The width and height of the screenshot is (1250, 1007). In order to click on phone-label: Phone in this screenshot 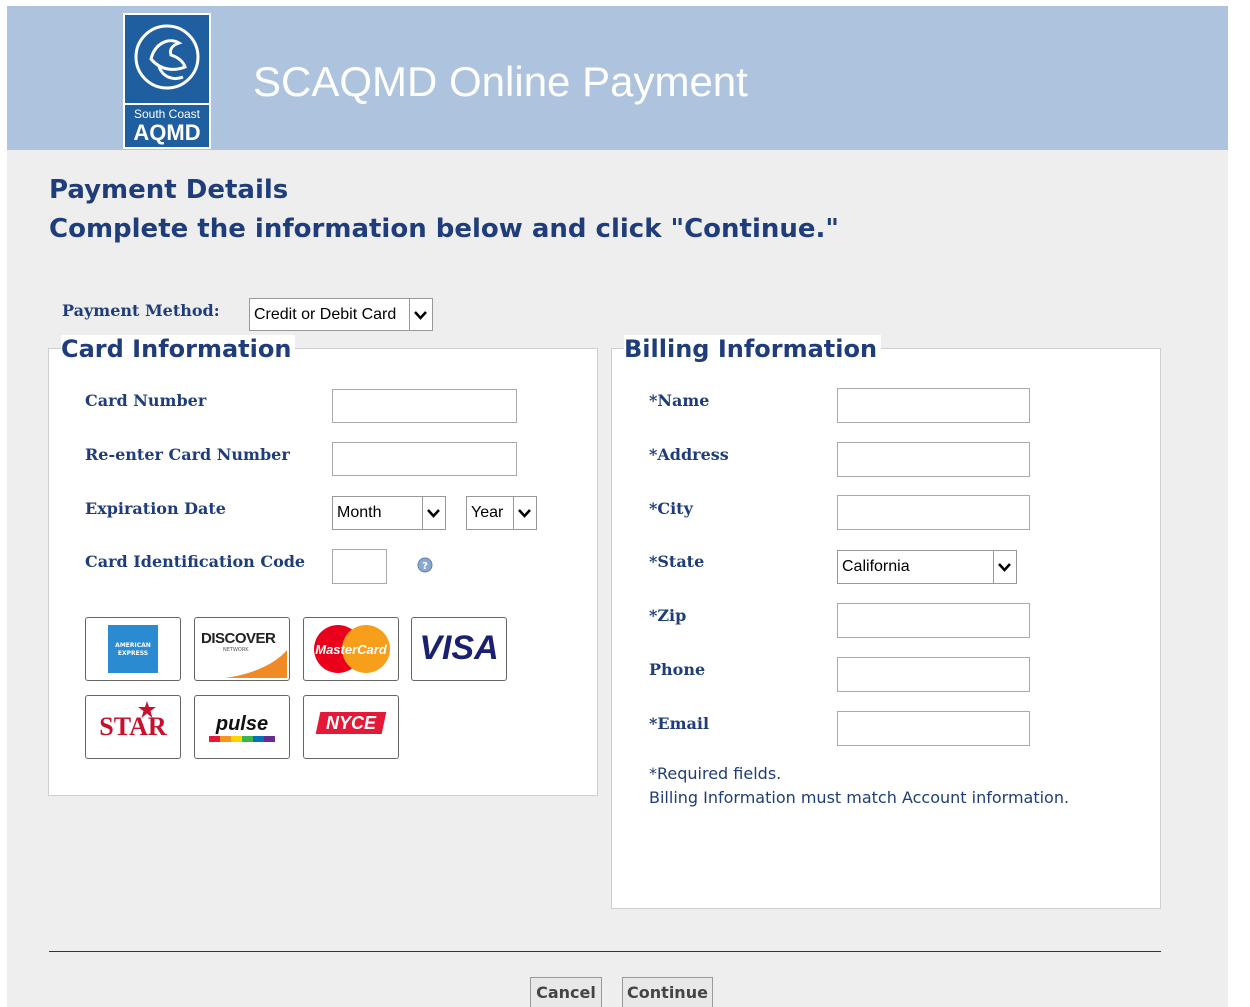, I will do `click(677, 669)`.